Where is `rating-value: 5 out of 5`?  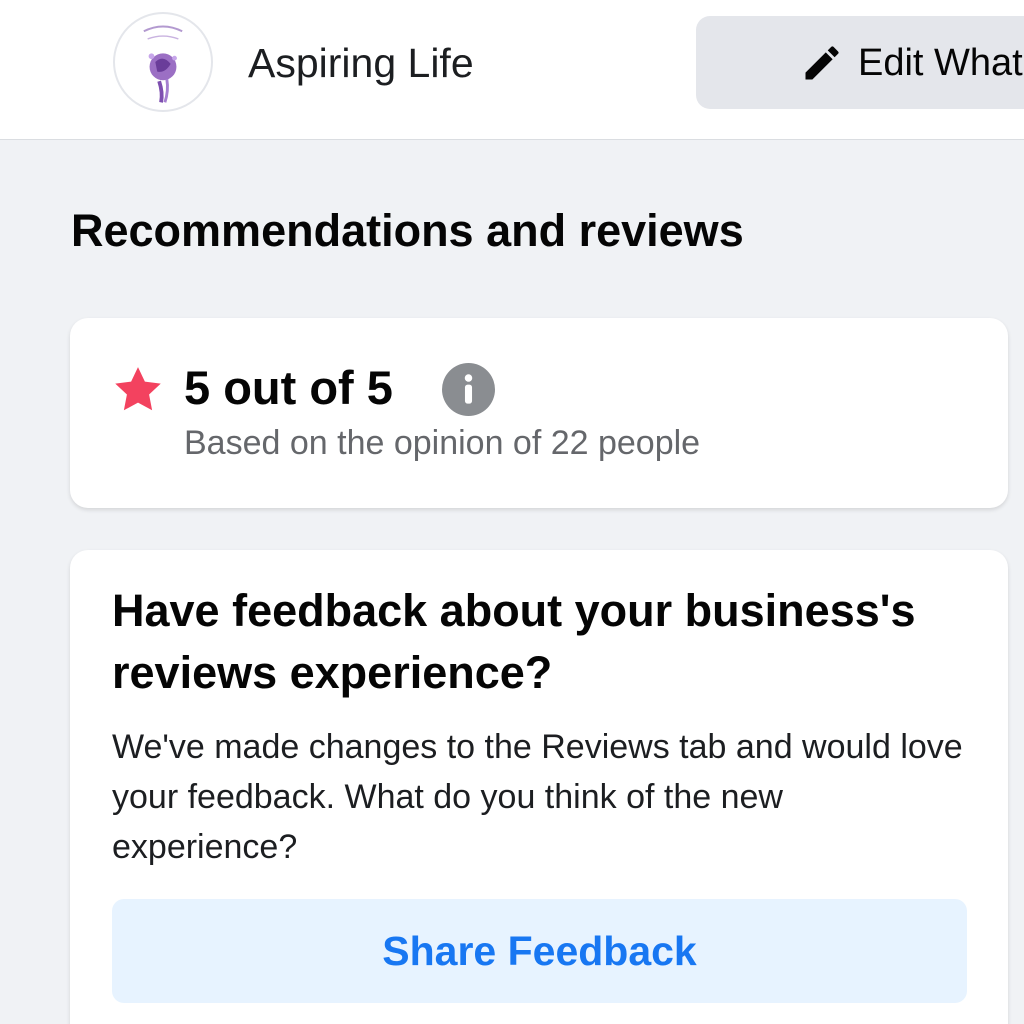 rating-value: 5 out of 5 is located at coordinates (288, 387).